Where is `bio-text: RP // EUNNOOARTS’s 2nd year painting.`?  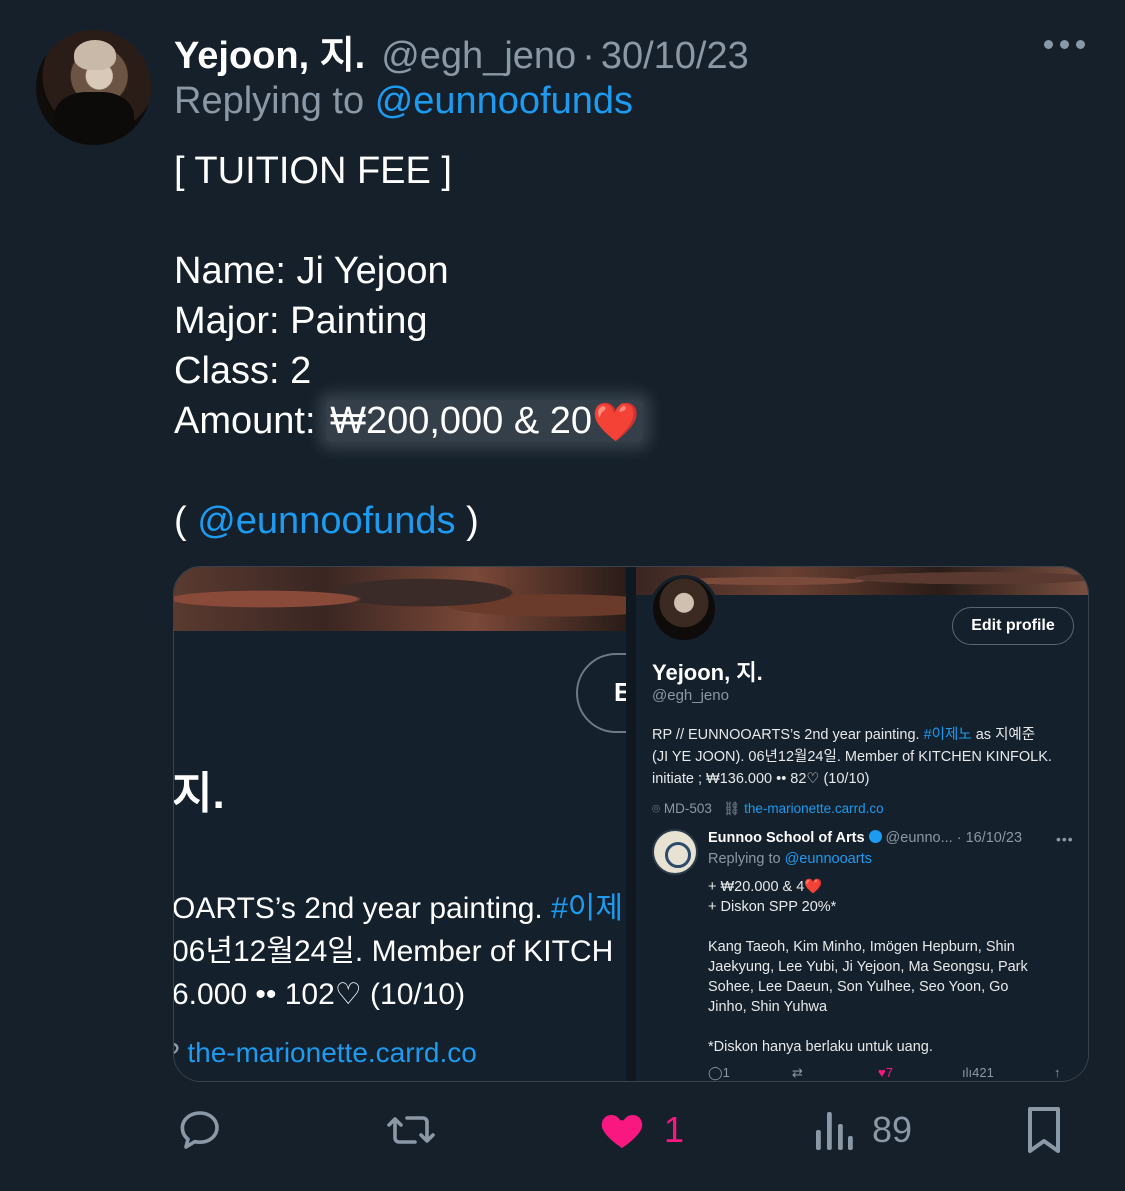
bio-text: RP // EUNNOOARTS’s 2nd year painting. is located at coordinates (786, 735).